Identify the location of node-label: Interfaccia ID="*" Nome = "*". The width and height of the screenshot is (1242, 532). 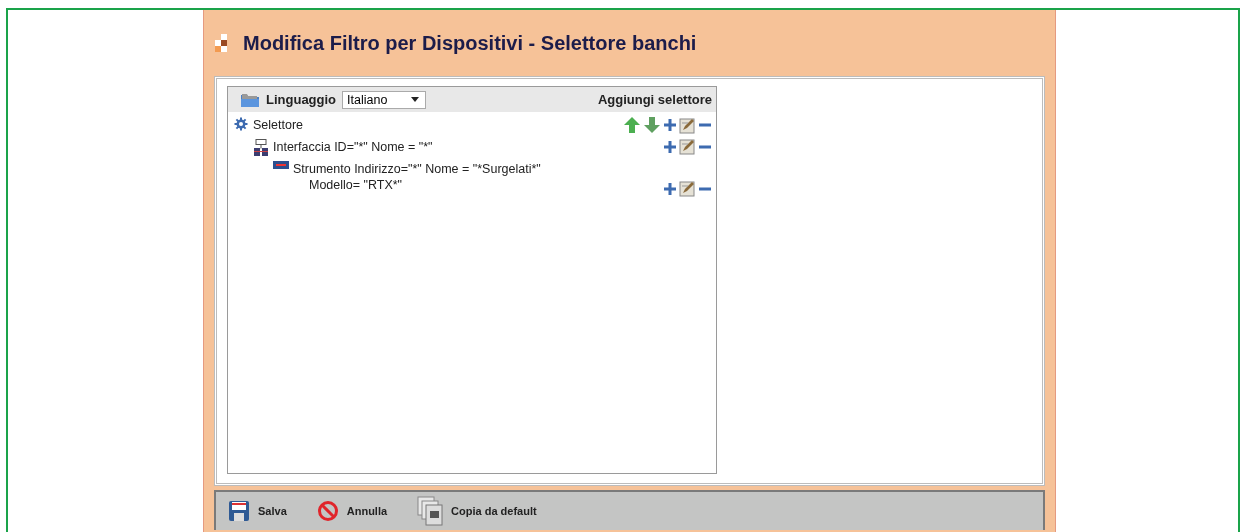
(353, 147).